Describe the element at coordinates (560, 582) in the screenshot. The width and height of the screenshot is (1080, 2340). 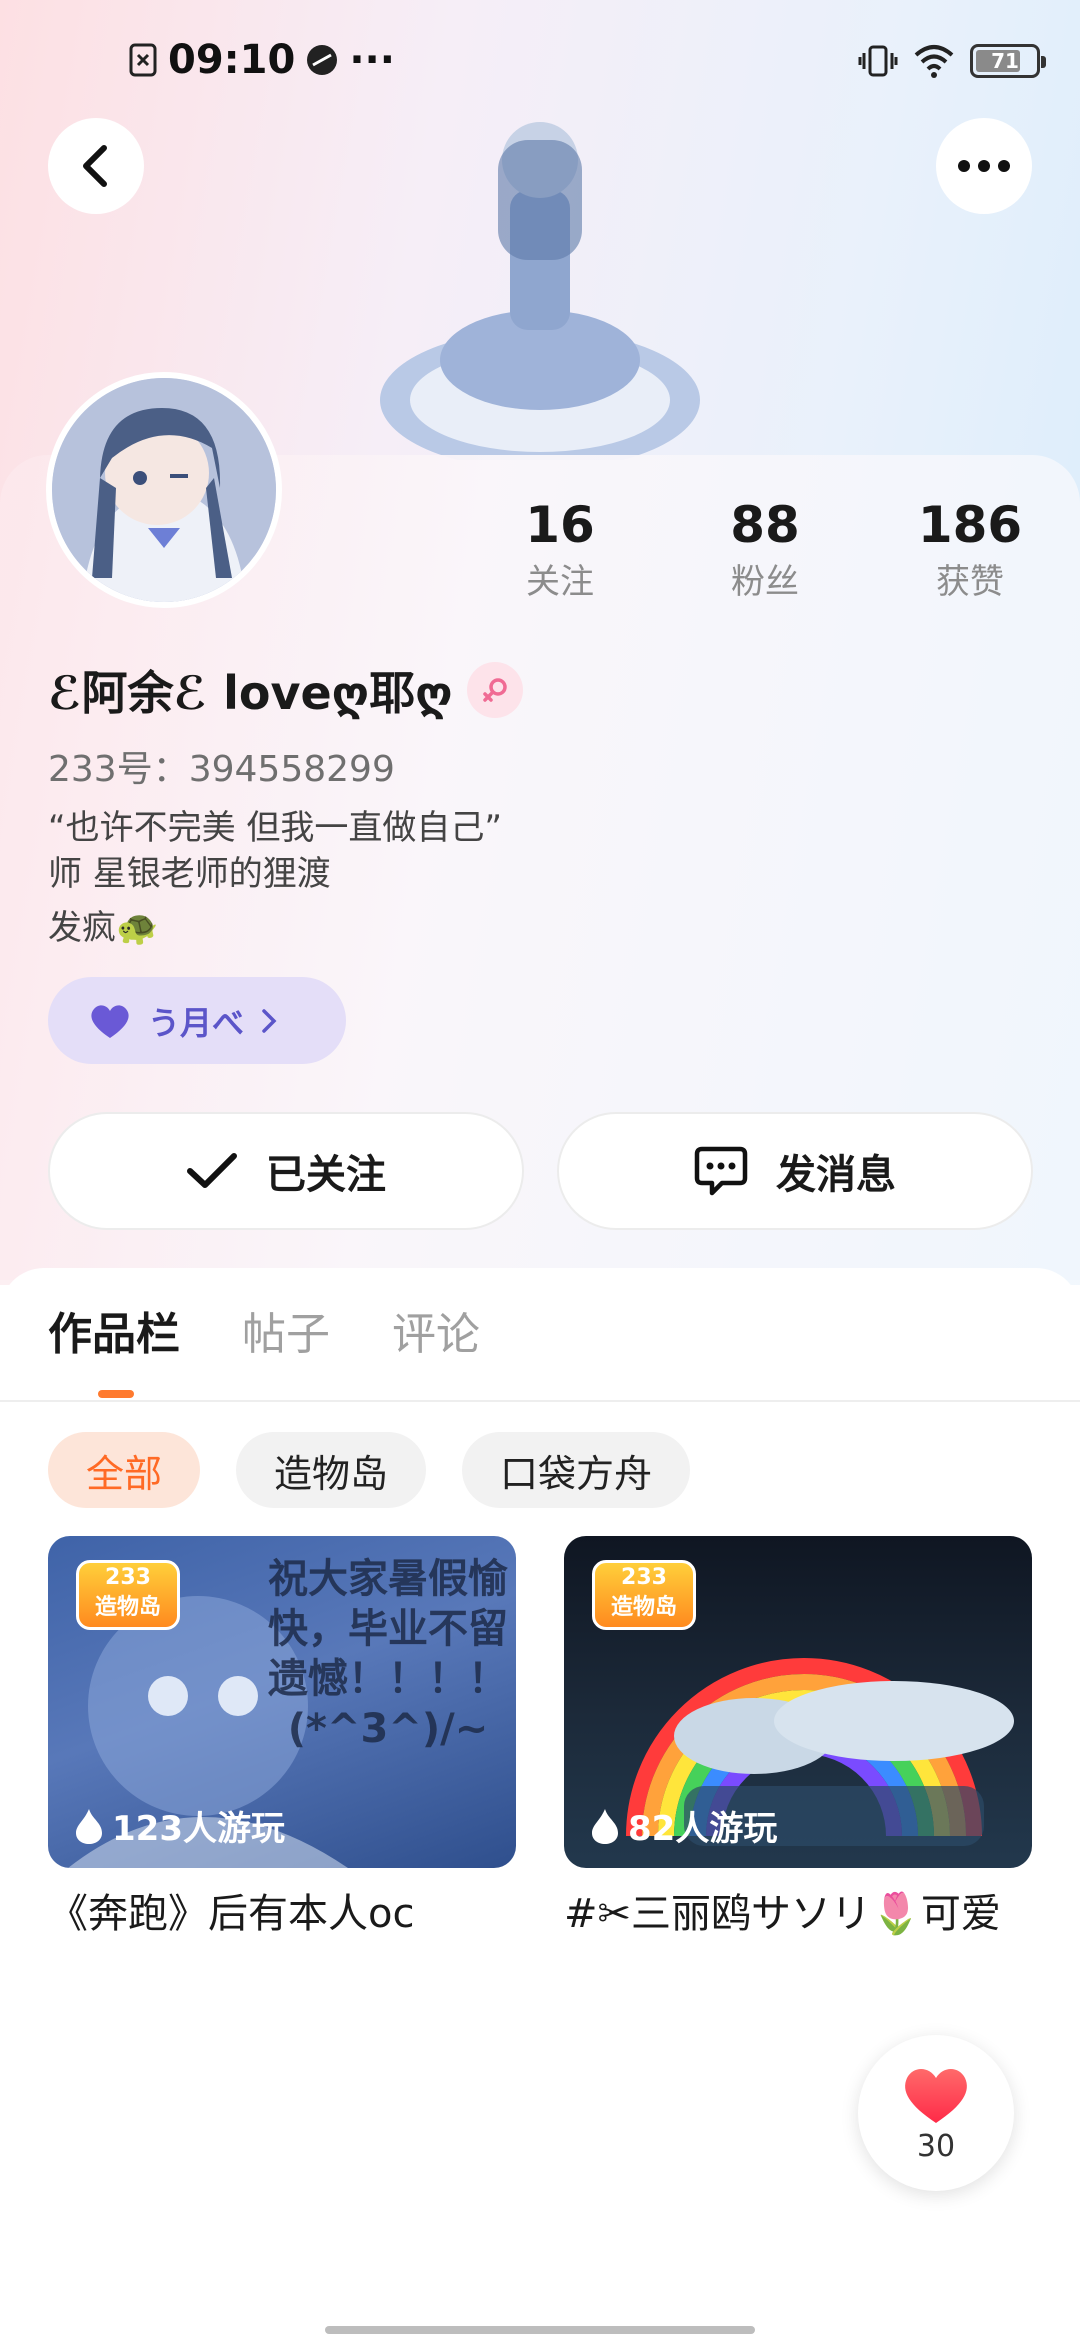
I see `stat-label: 关注` at that location.